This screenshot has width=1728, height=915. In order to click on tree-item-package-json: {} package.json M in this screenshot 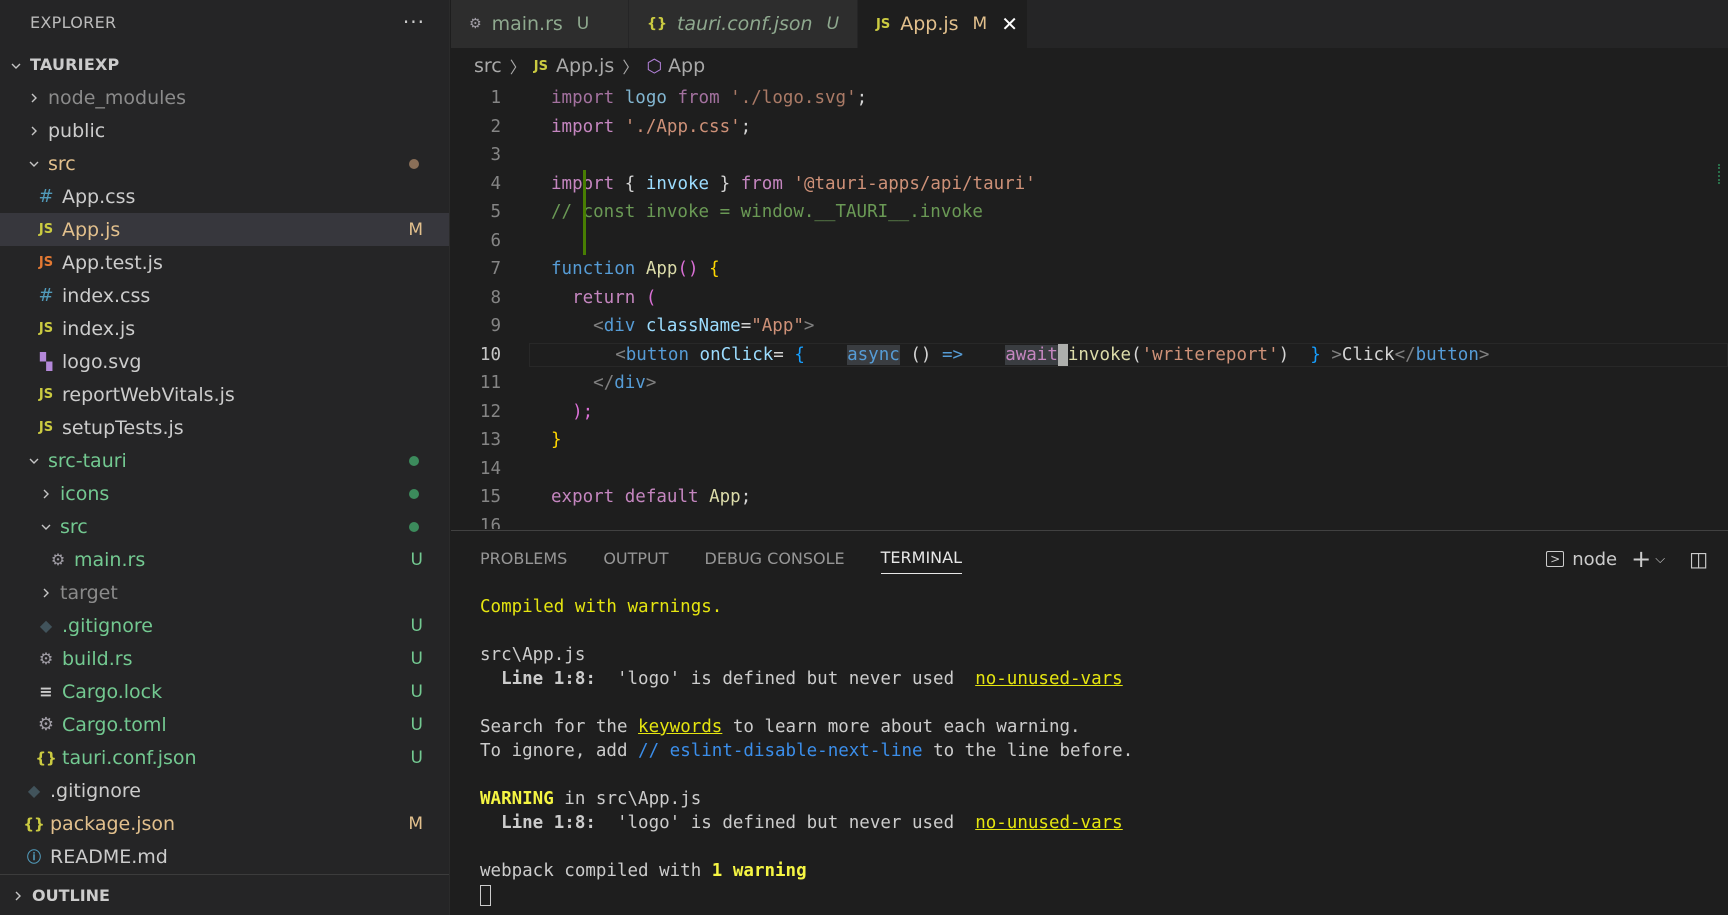, I will do `click(224, 823)`.